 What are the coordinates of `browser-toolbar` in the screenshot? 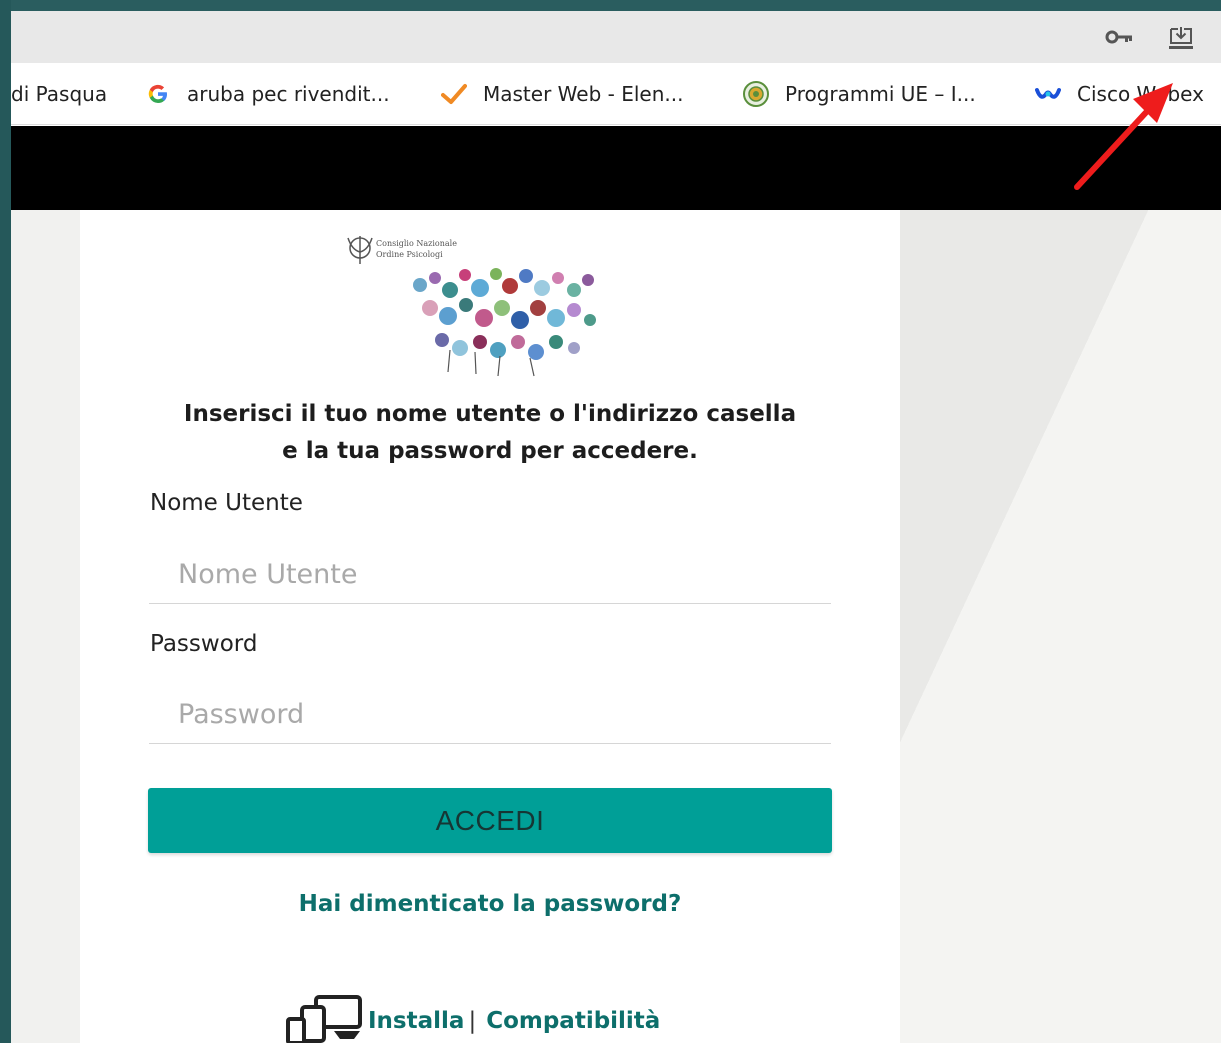 It's located at (616, 37).